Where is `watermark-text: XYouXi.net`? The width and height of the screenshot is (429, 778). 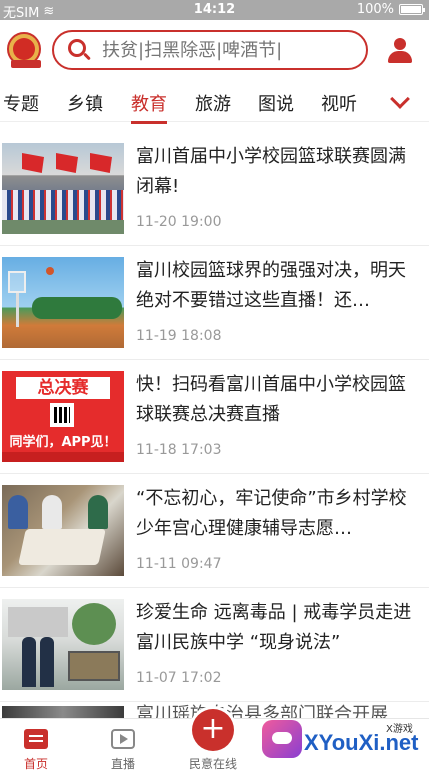
watermark-text: XYouXi.net is located at coordinates (361, 742).